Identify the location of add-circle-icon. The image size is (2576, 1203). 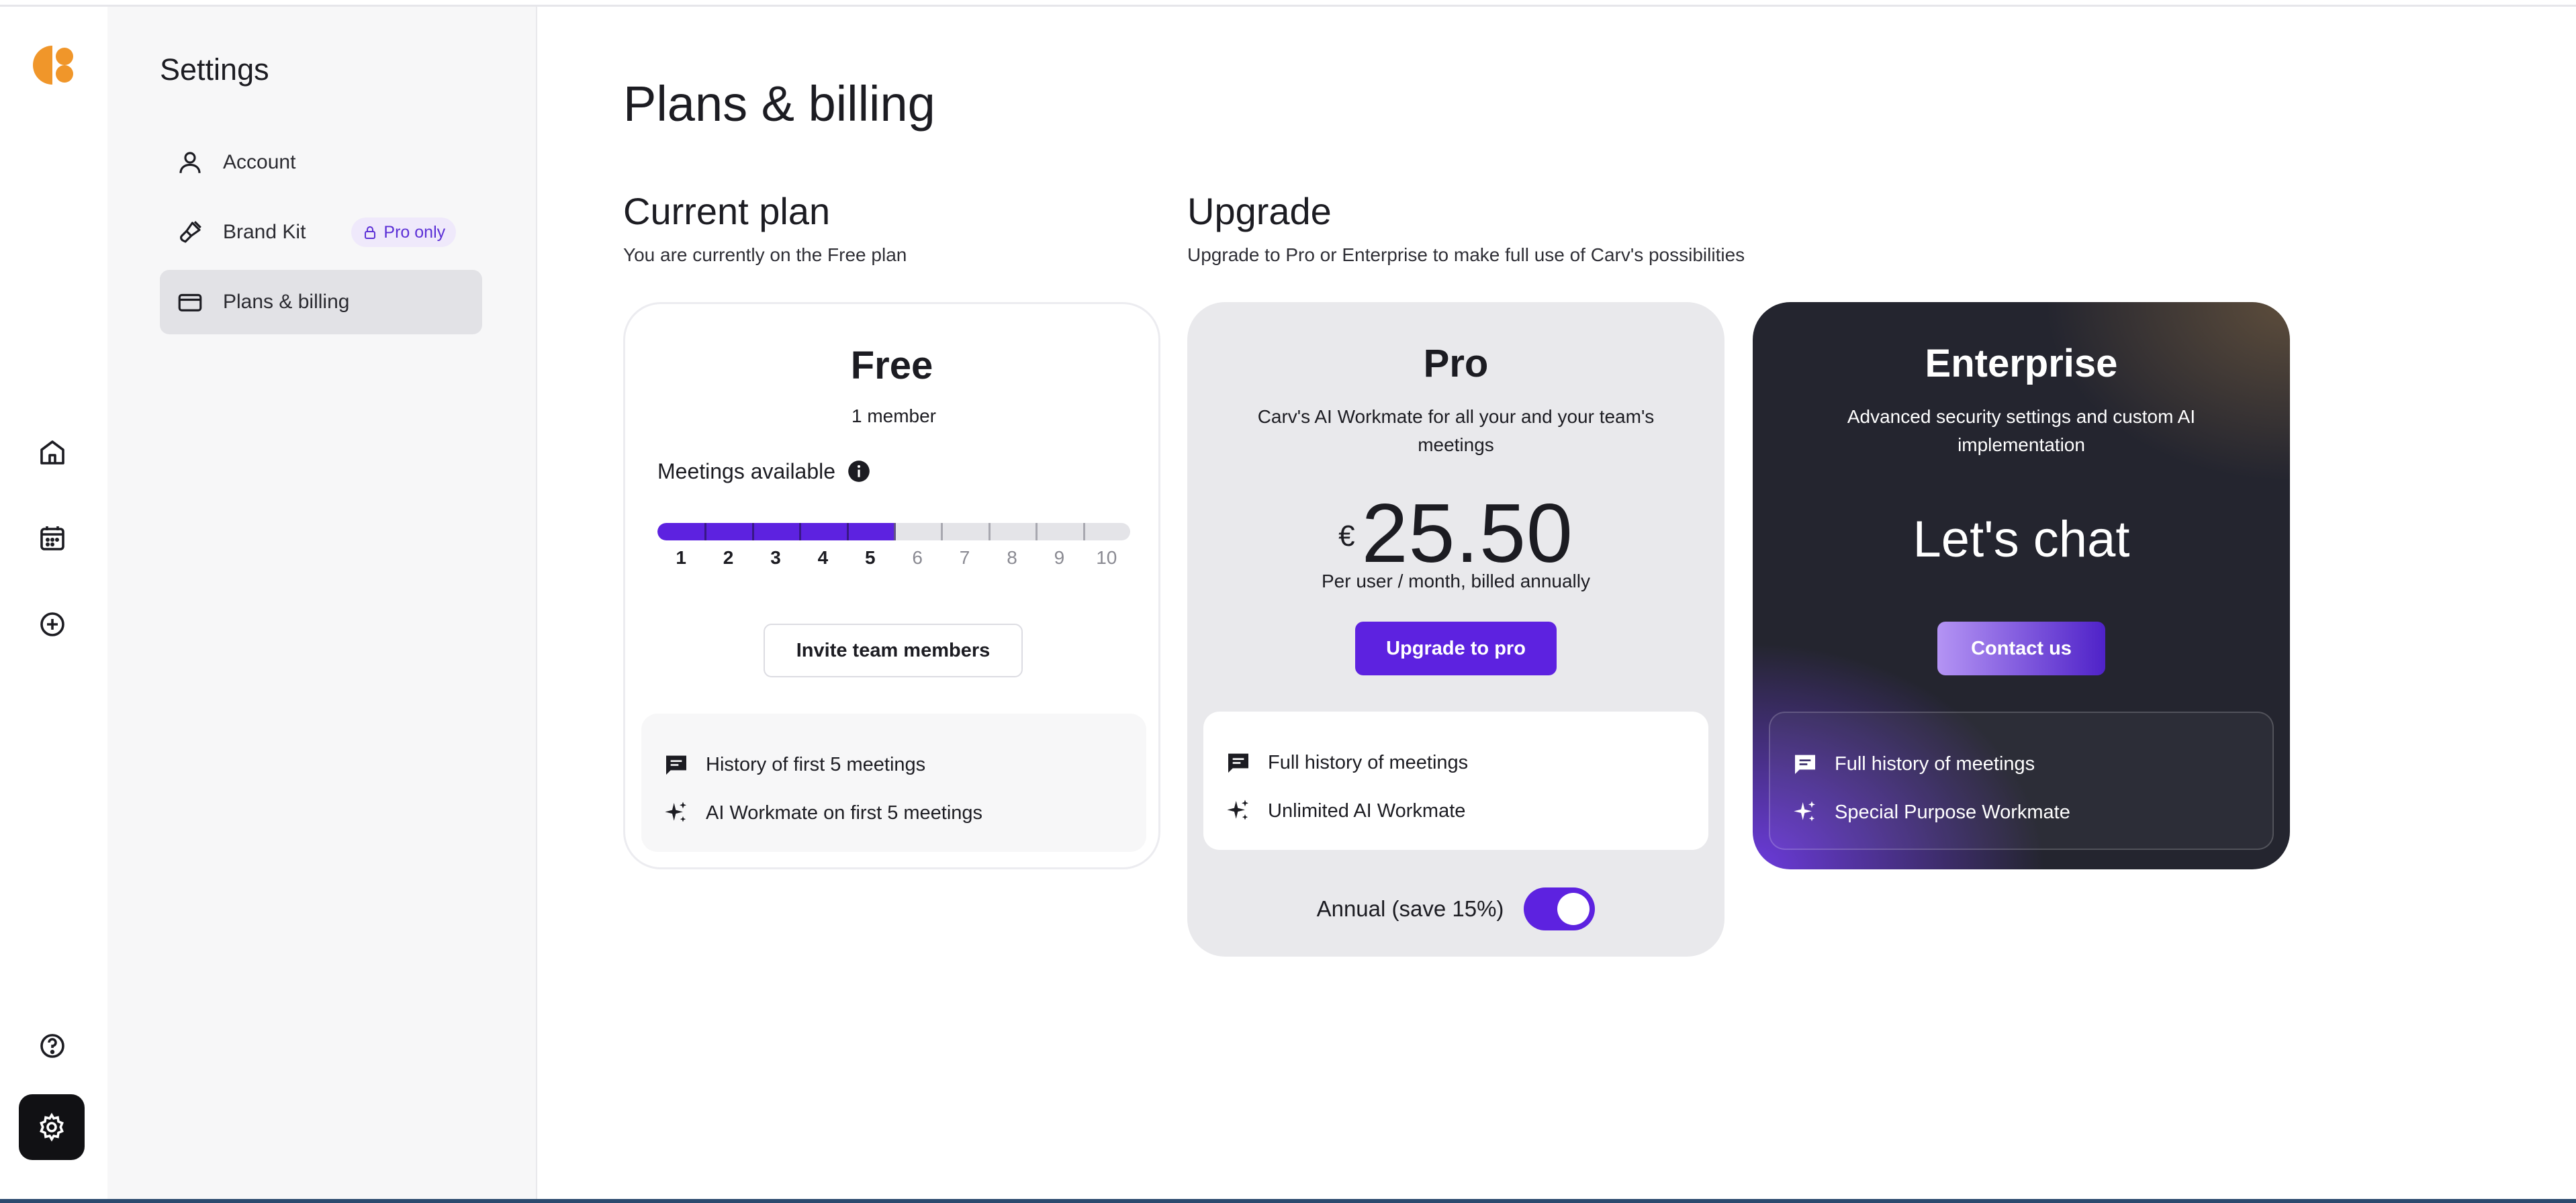
(52, 624).